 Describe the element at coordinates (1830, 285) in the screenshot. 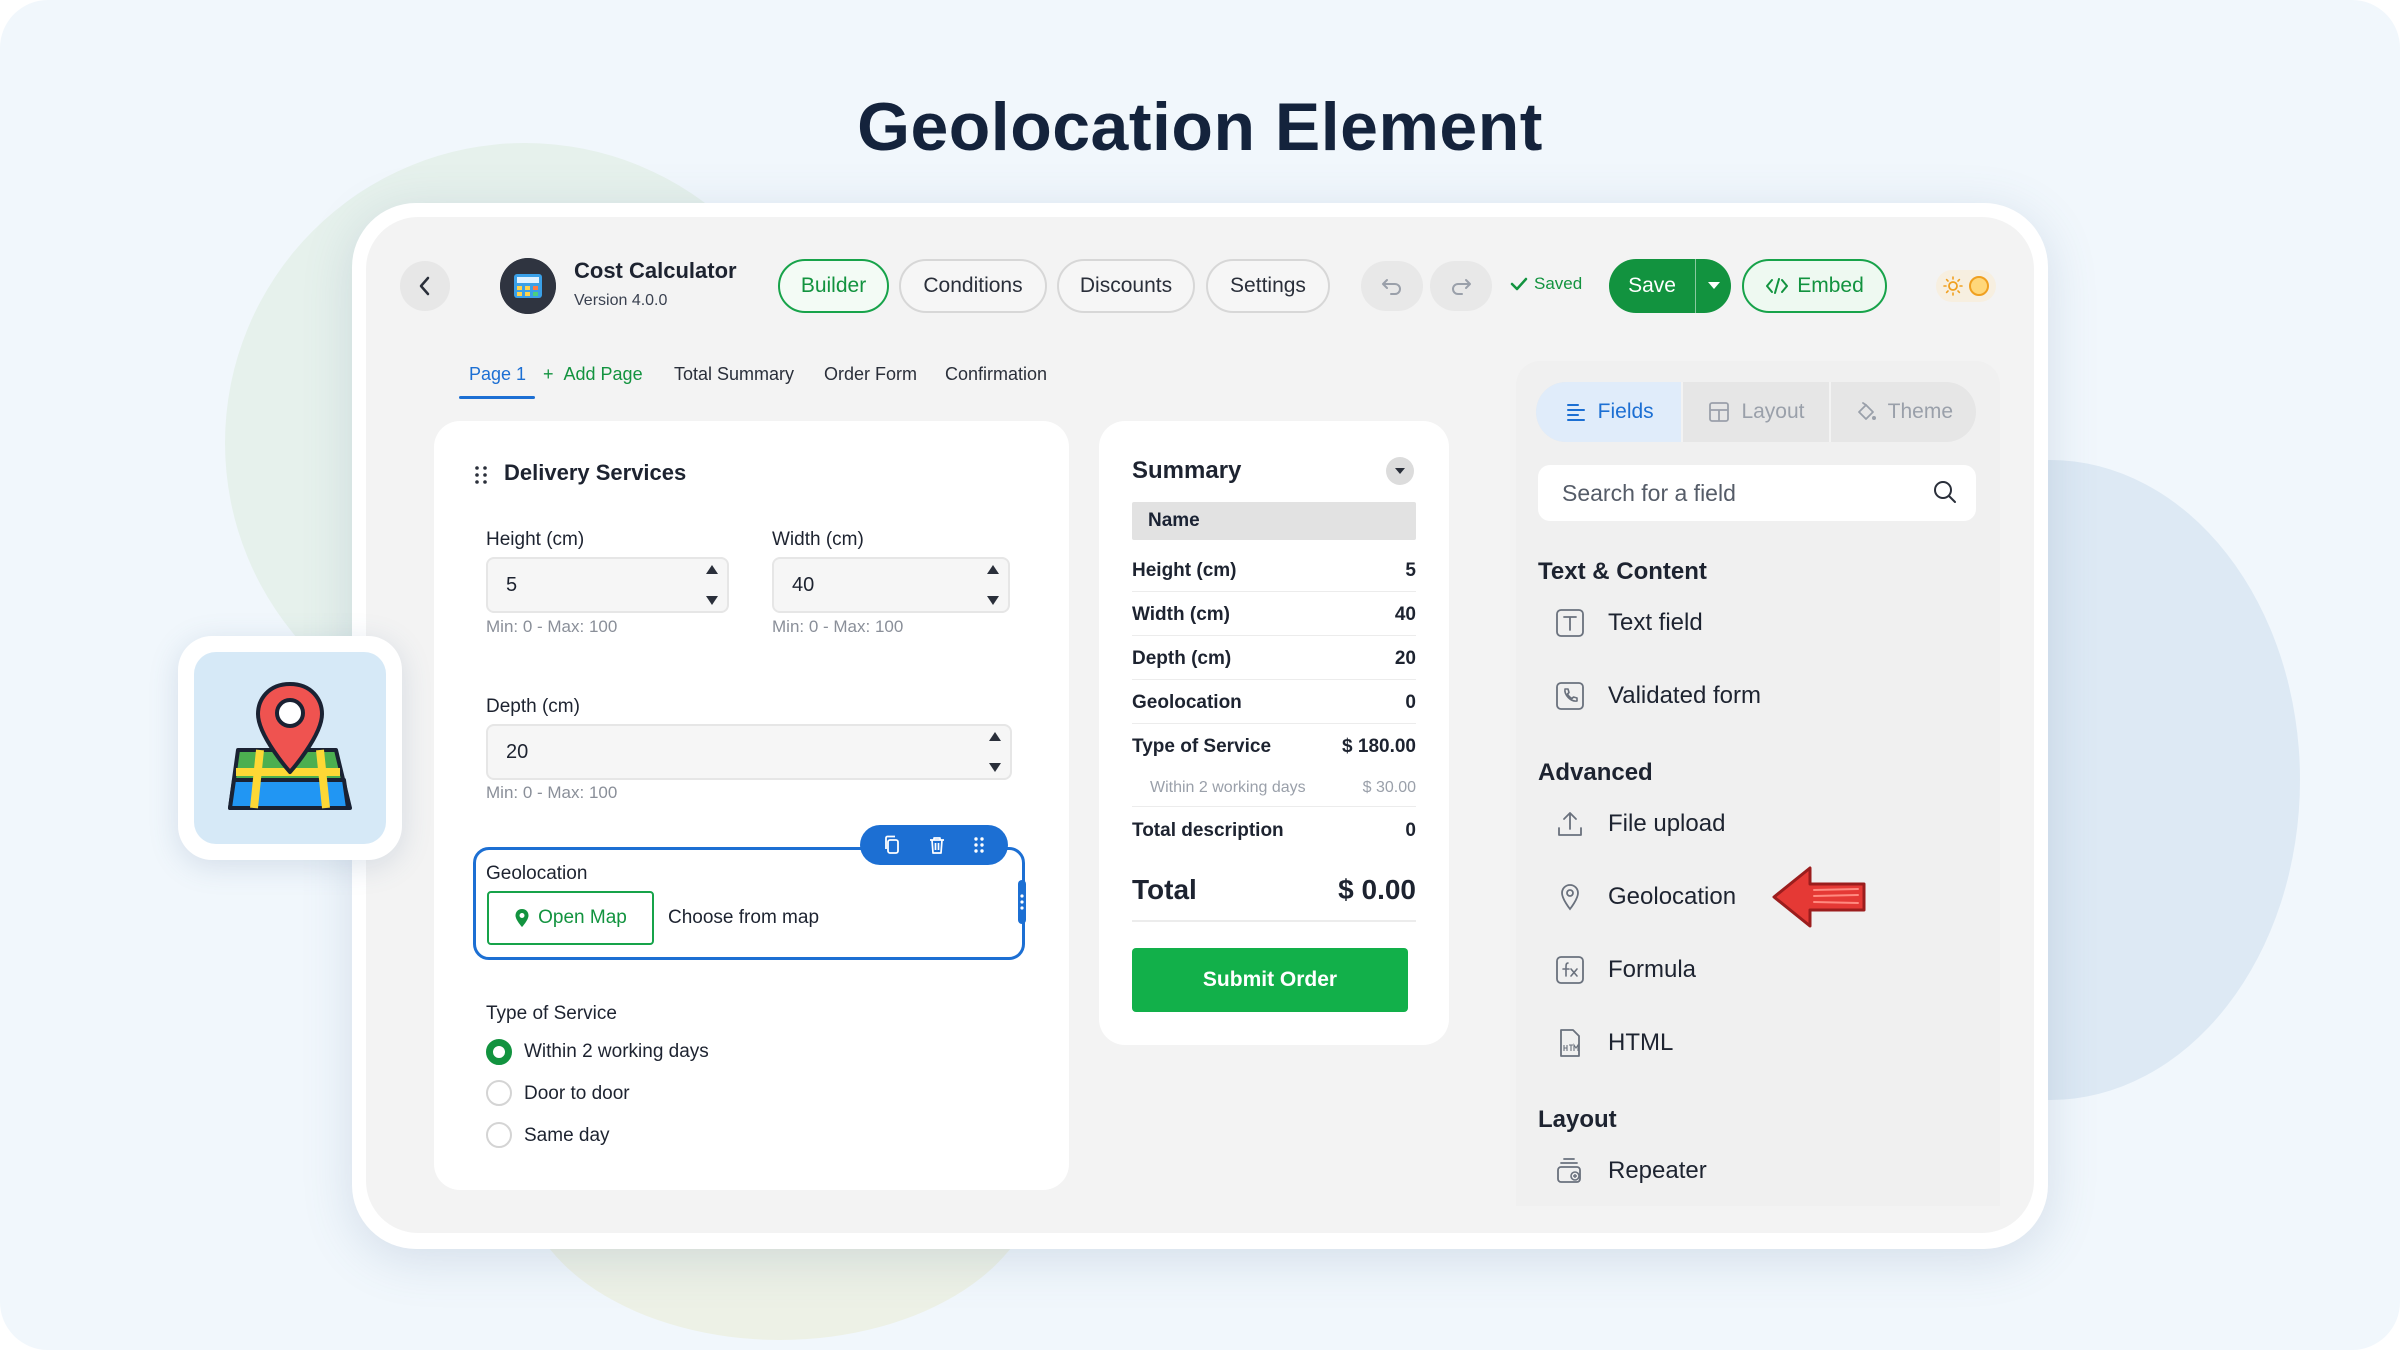

I see `embed-label: Embed` at that location.